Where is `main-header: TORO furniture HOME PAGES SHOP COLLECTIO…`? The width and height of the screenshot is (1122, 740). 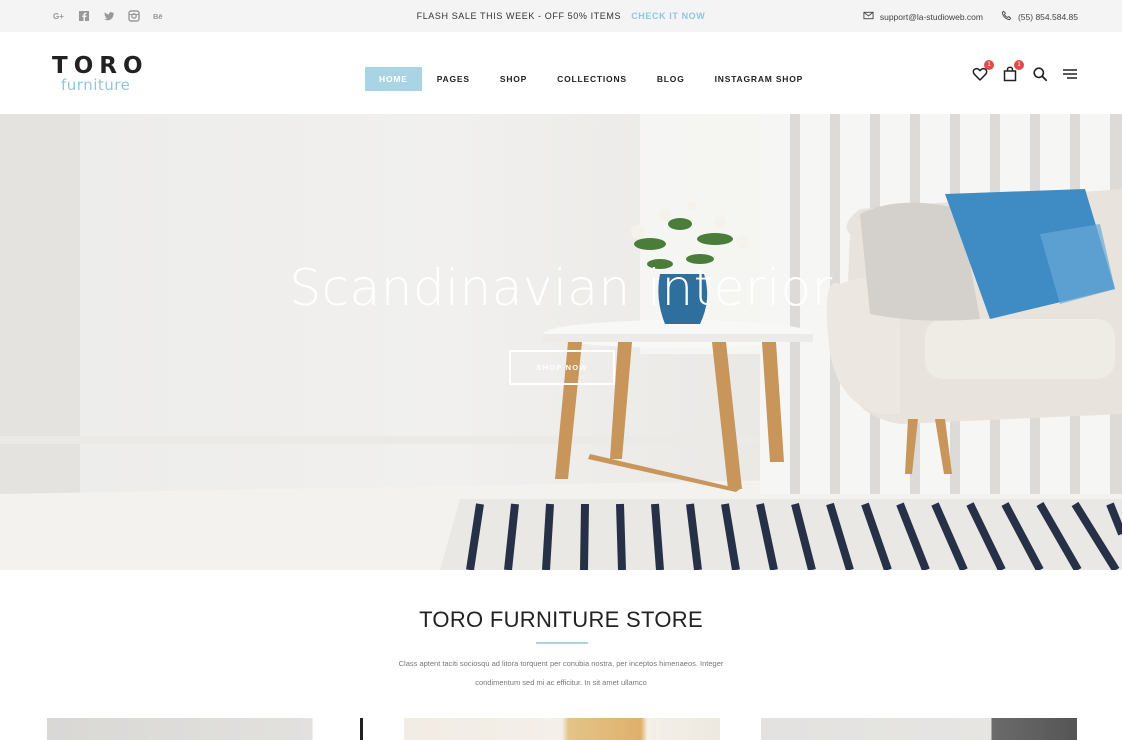 main-header: TORO furniture HOME PAGES SHOP COLLECTIO… is located at coordinates (561, 73).